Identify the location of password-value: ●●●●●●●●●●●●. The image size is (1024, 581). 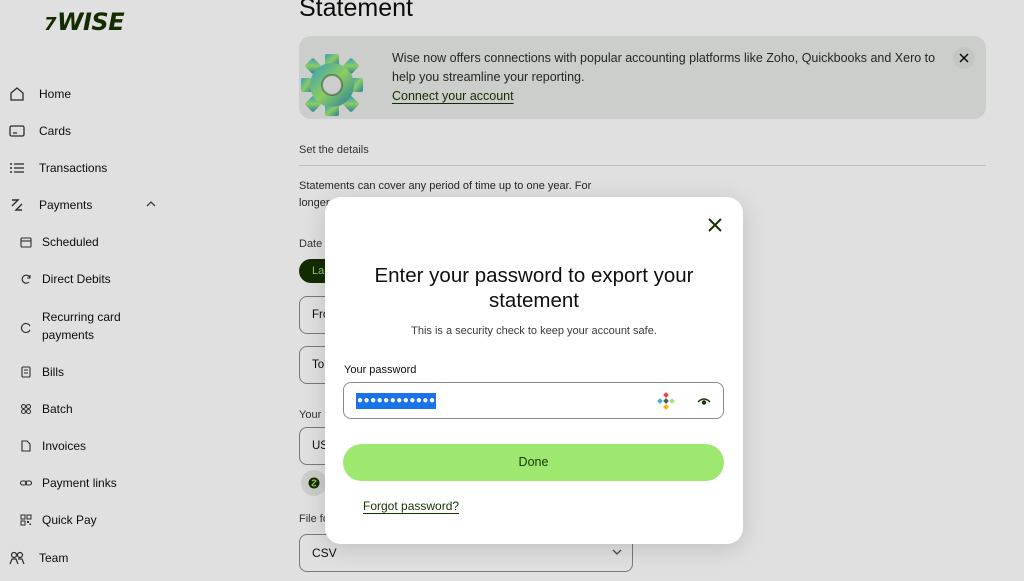
(396, 401).